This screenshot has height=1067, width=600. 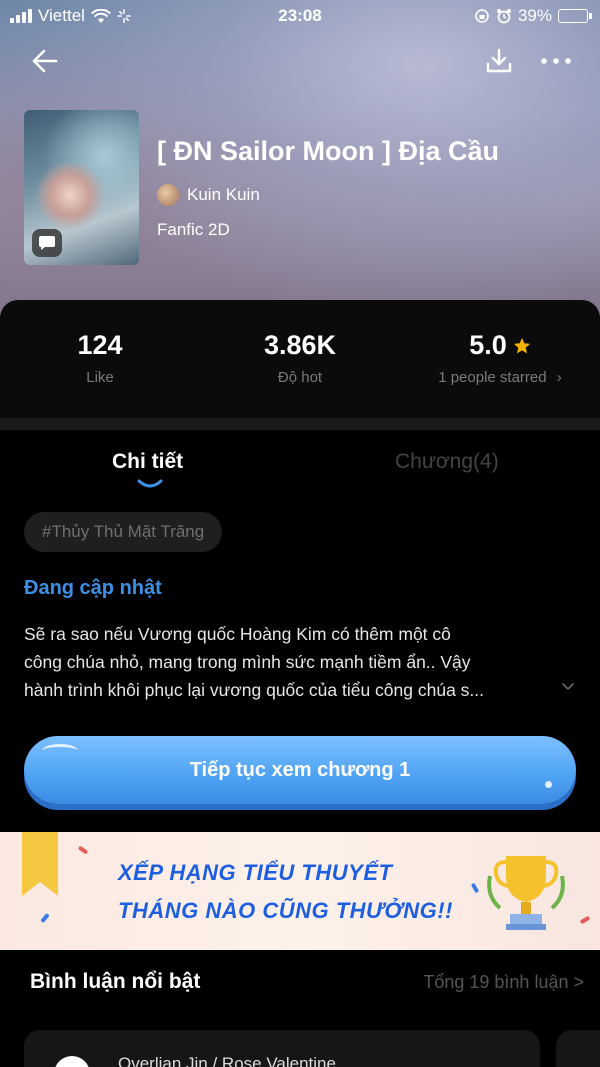 I want to click on hot-value: 3.86K, so click(x=300, y=345).